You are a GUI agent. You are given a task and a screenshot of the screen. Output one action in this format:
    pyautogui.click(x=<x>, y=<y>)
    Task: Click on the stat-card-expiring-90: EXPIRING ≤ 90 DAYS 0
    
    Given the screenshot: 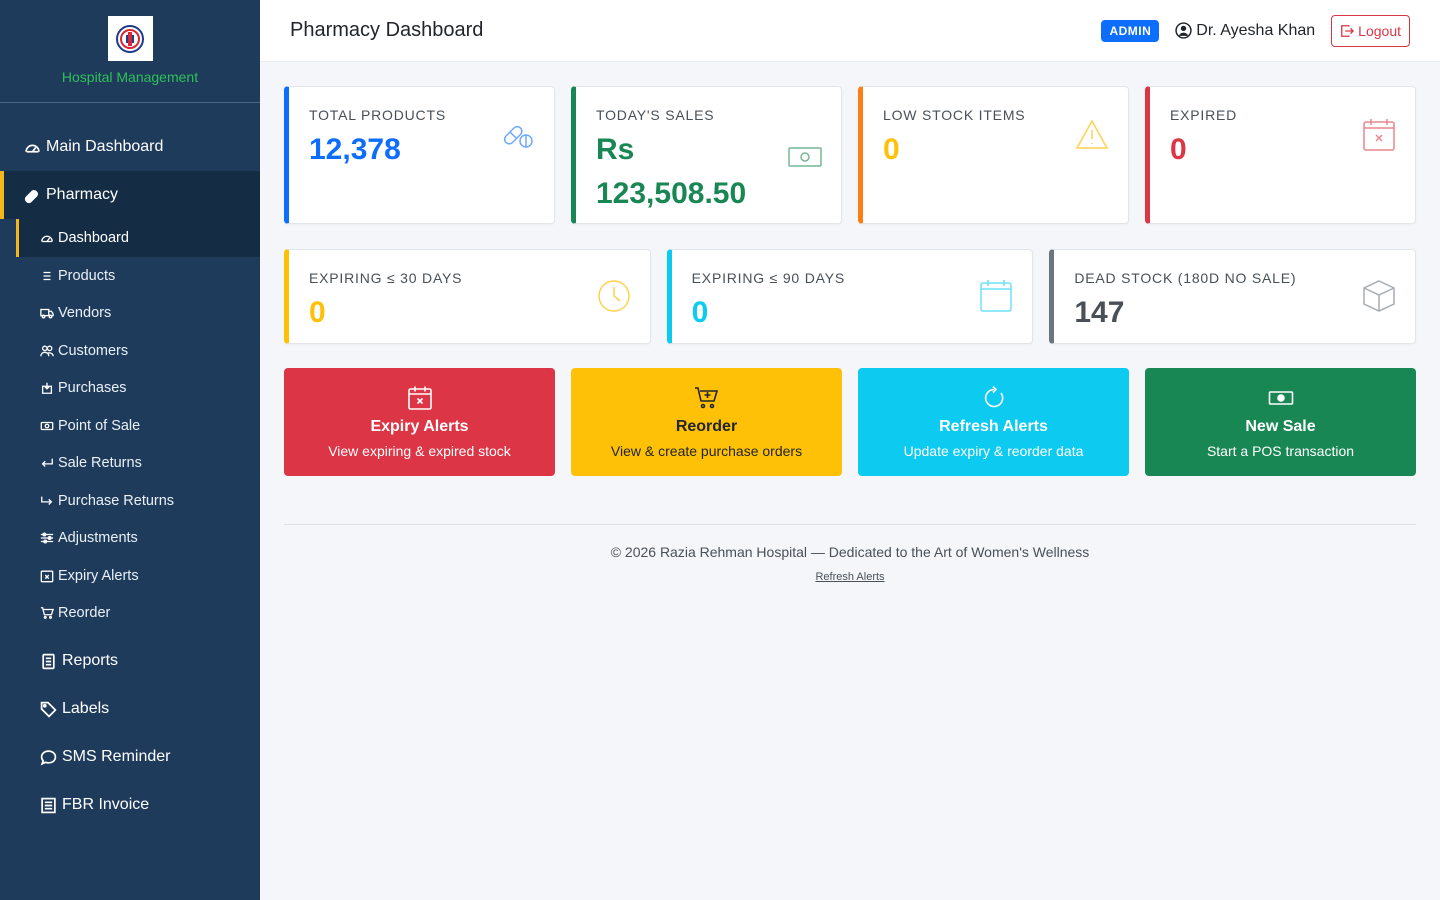 What is the action you would take?
    pyautogui.click(x=850, y=296)
    